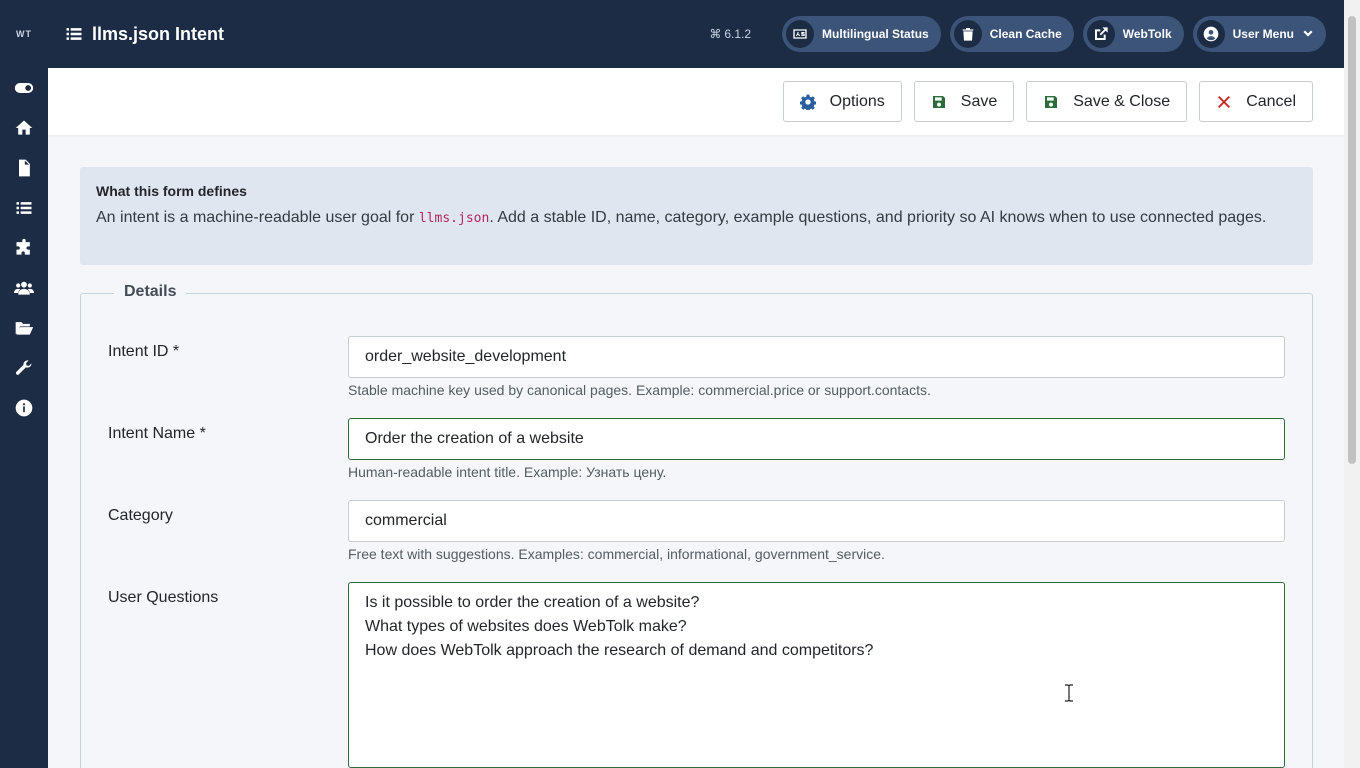  Describe the element at coordinates (1263, 34) in the screenshot. I see `user-menu-label: User Menu` at that location.